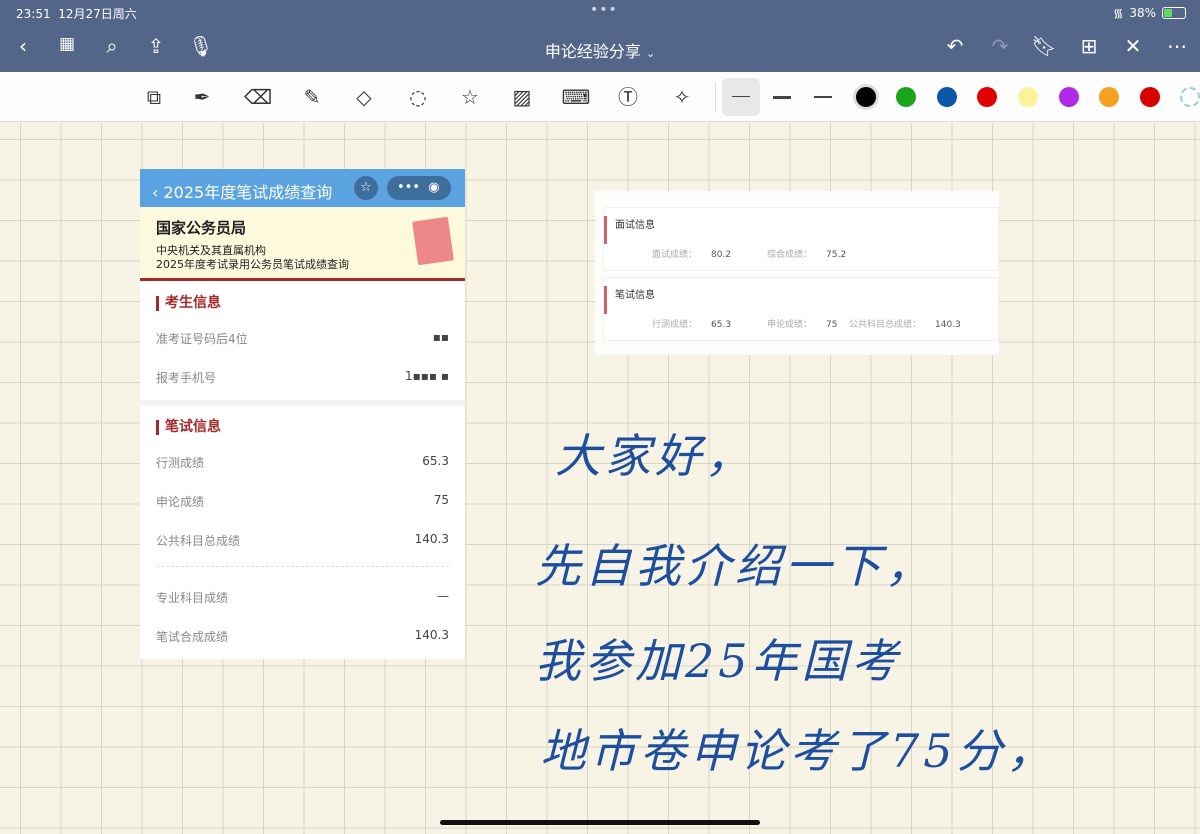 The image size is (1200, 834). What do you see at coordinates (76, 14) in the screenshot?
I see `status-time: 23:51 12月27日周六` at bounding box center [76, 14].